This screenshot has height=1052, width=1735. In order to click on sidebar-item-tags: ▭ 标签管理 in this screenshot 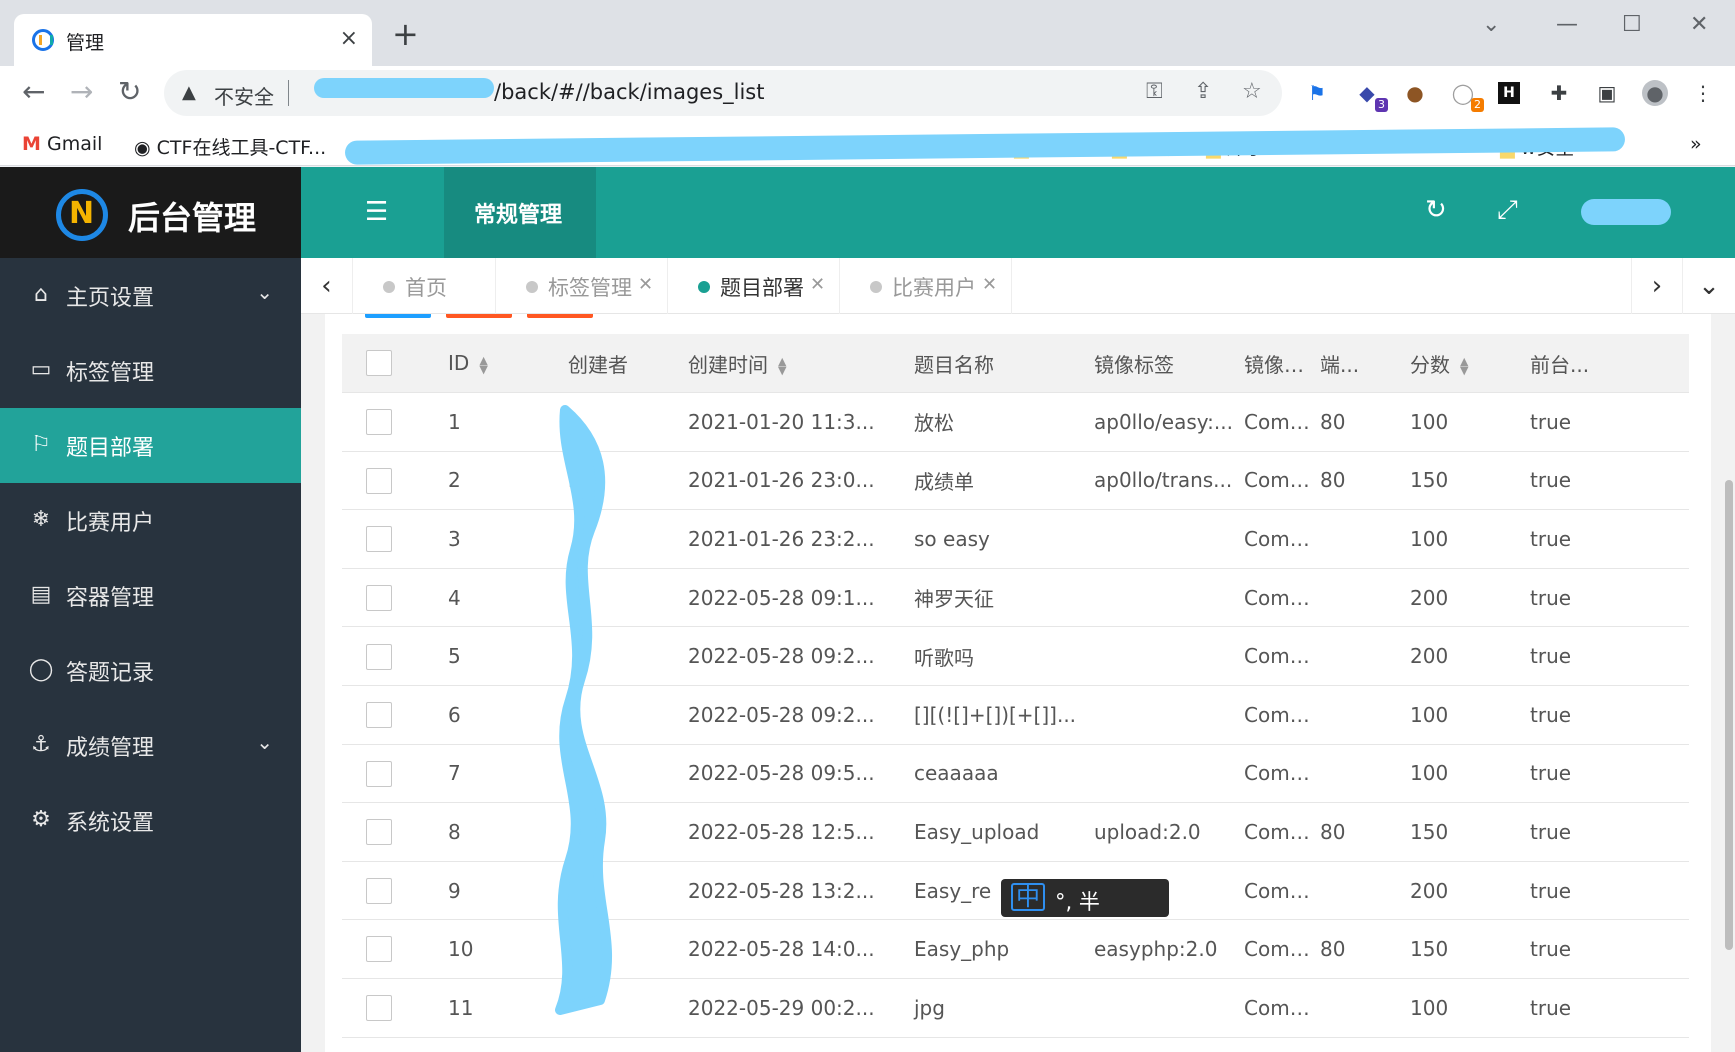, I will do `click(150, 370)`.